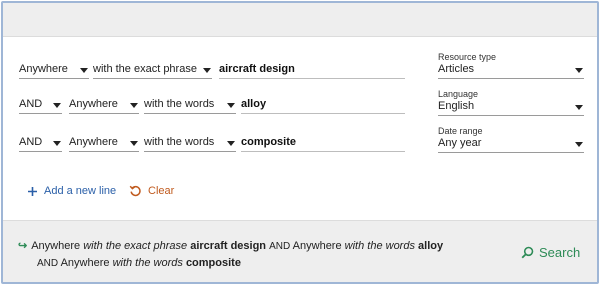  Describe the element at coordinates (135, 191) in the screenshot. I see `undo-icon` at that location.